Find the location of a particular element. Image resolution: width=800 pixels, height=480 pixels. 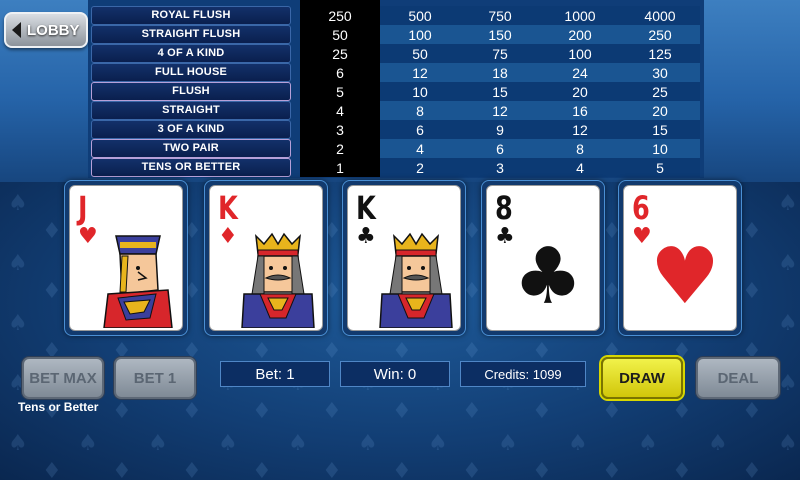

payout-cell: 24 is located at coordinates (580, 72).